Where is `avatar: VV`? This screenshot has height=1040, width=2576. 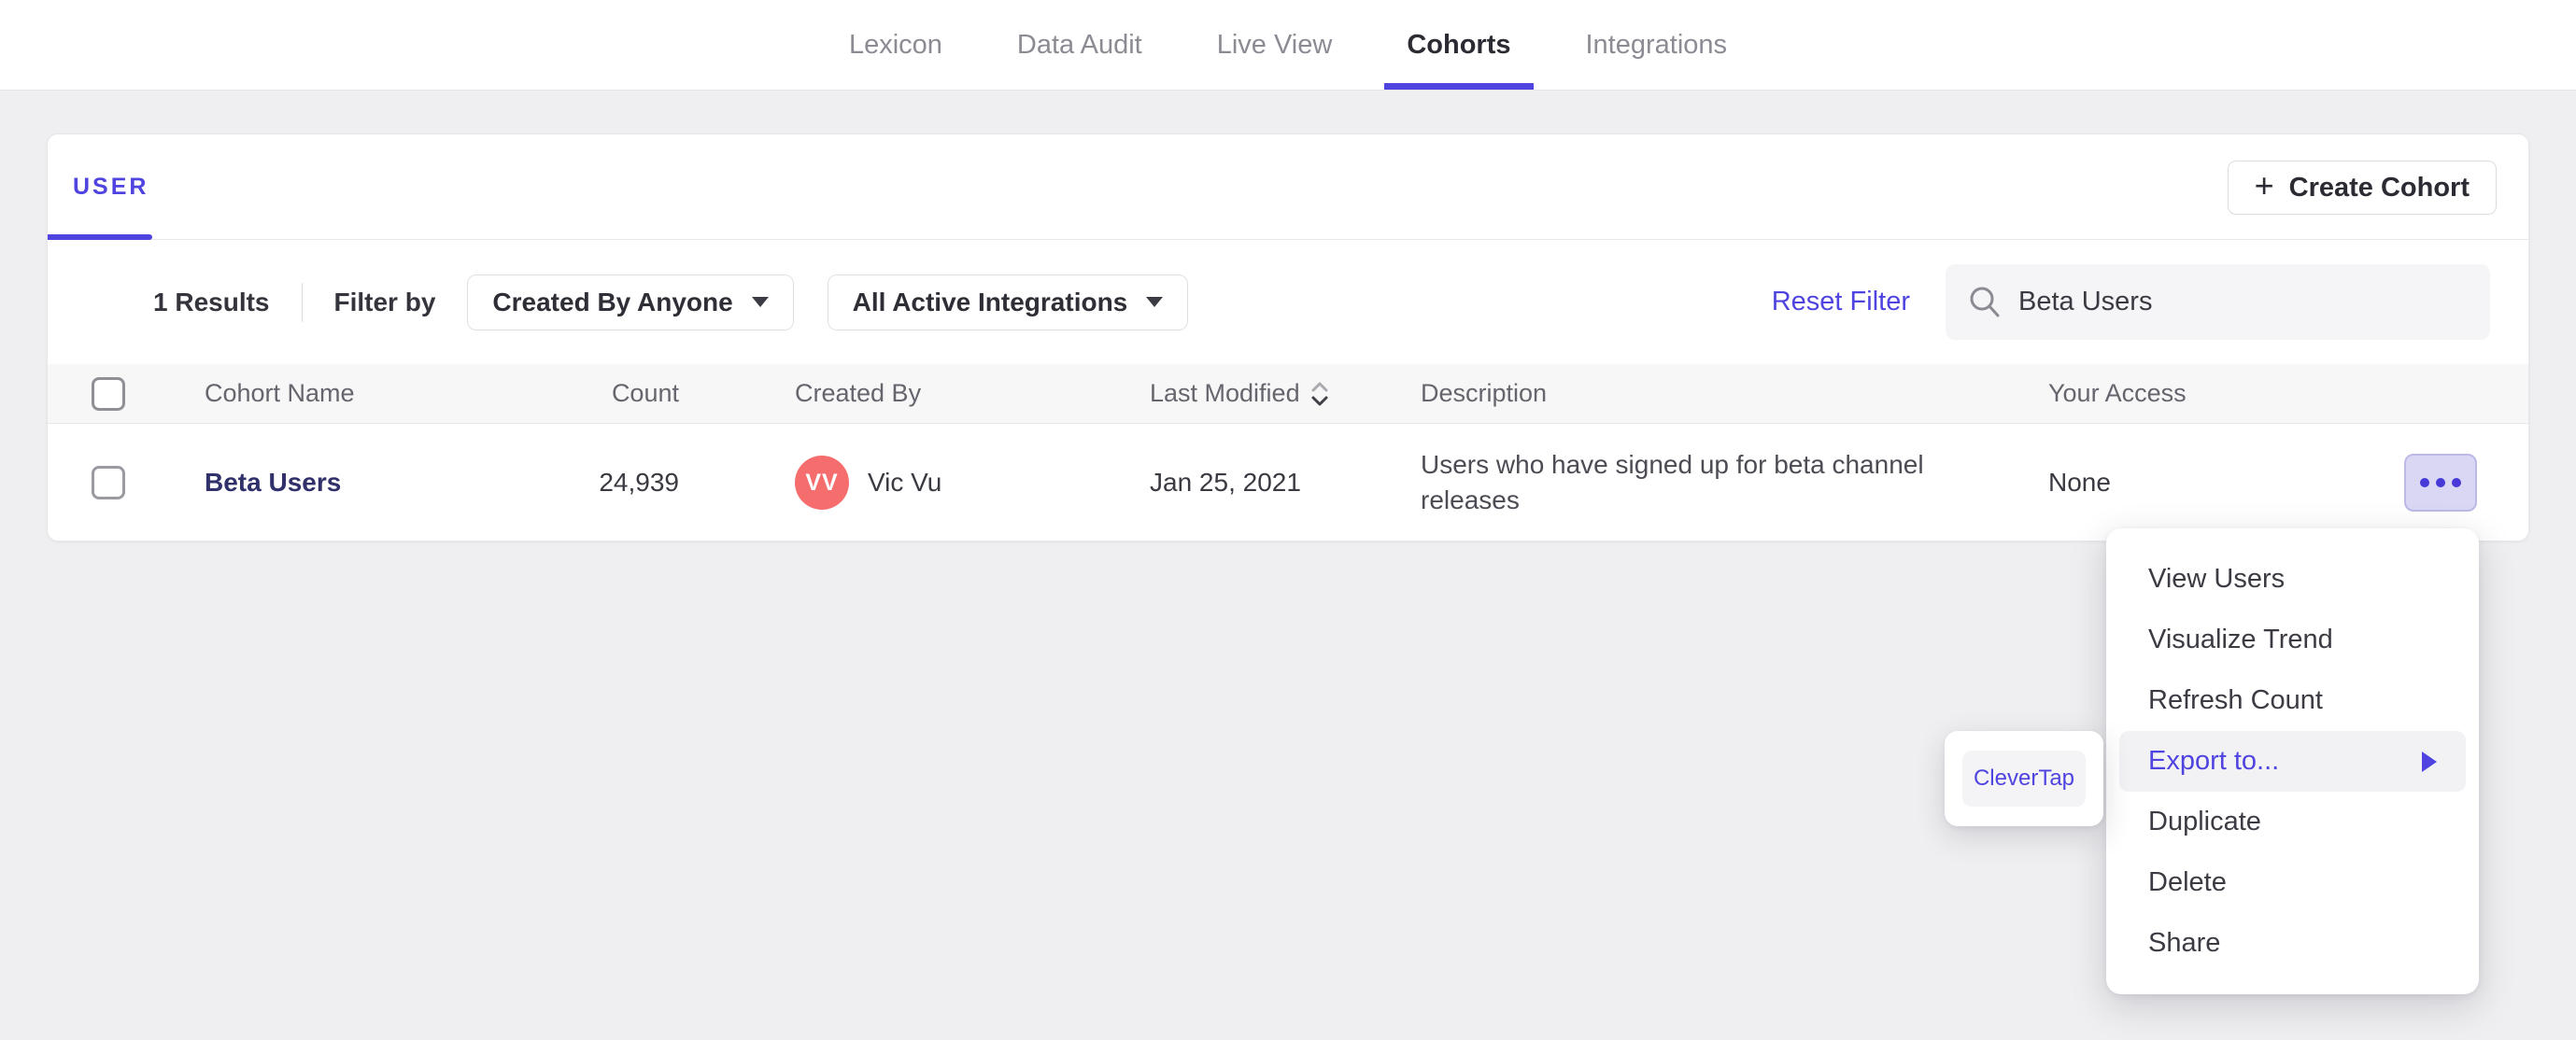
avatar: VV is located at coordinates (822, 483).